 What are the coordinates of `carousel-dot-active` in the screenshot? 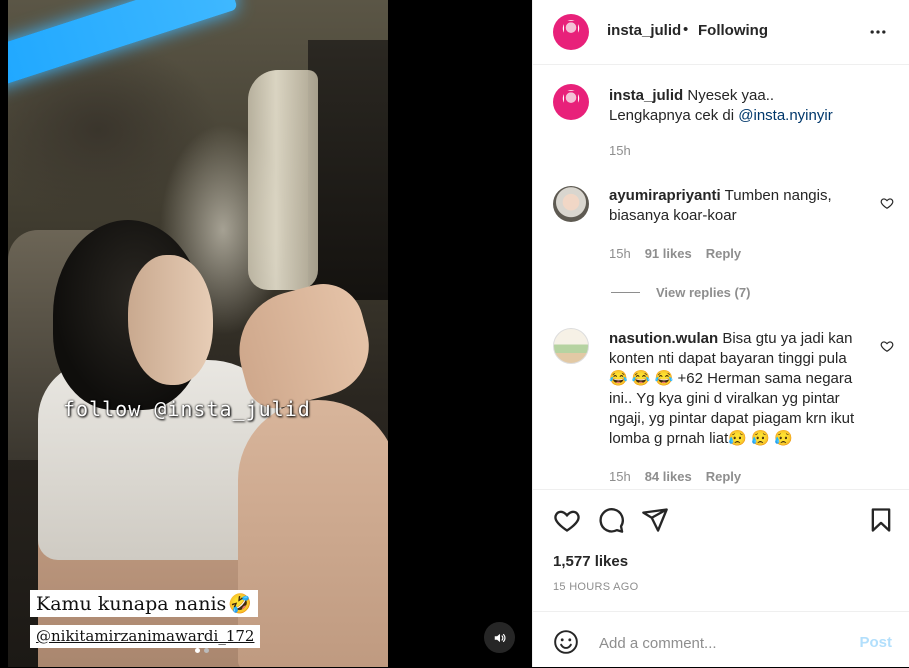 It's located at (197, 650).